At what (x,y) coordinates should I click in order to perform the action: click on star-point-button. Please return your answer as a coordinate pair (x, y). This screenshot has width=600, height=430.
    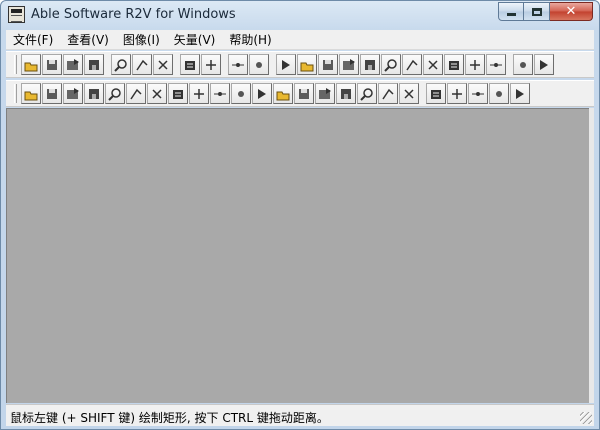
    Looking at the image, I should click on (523, 64).